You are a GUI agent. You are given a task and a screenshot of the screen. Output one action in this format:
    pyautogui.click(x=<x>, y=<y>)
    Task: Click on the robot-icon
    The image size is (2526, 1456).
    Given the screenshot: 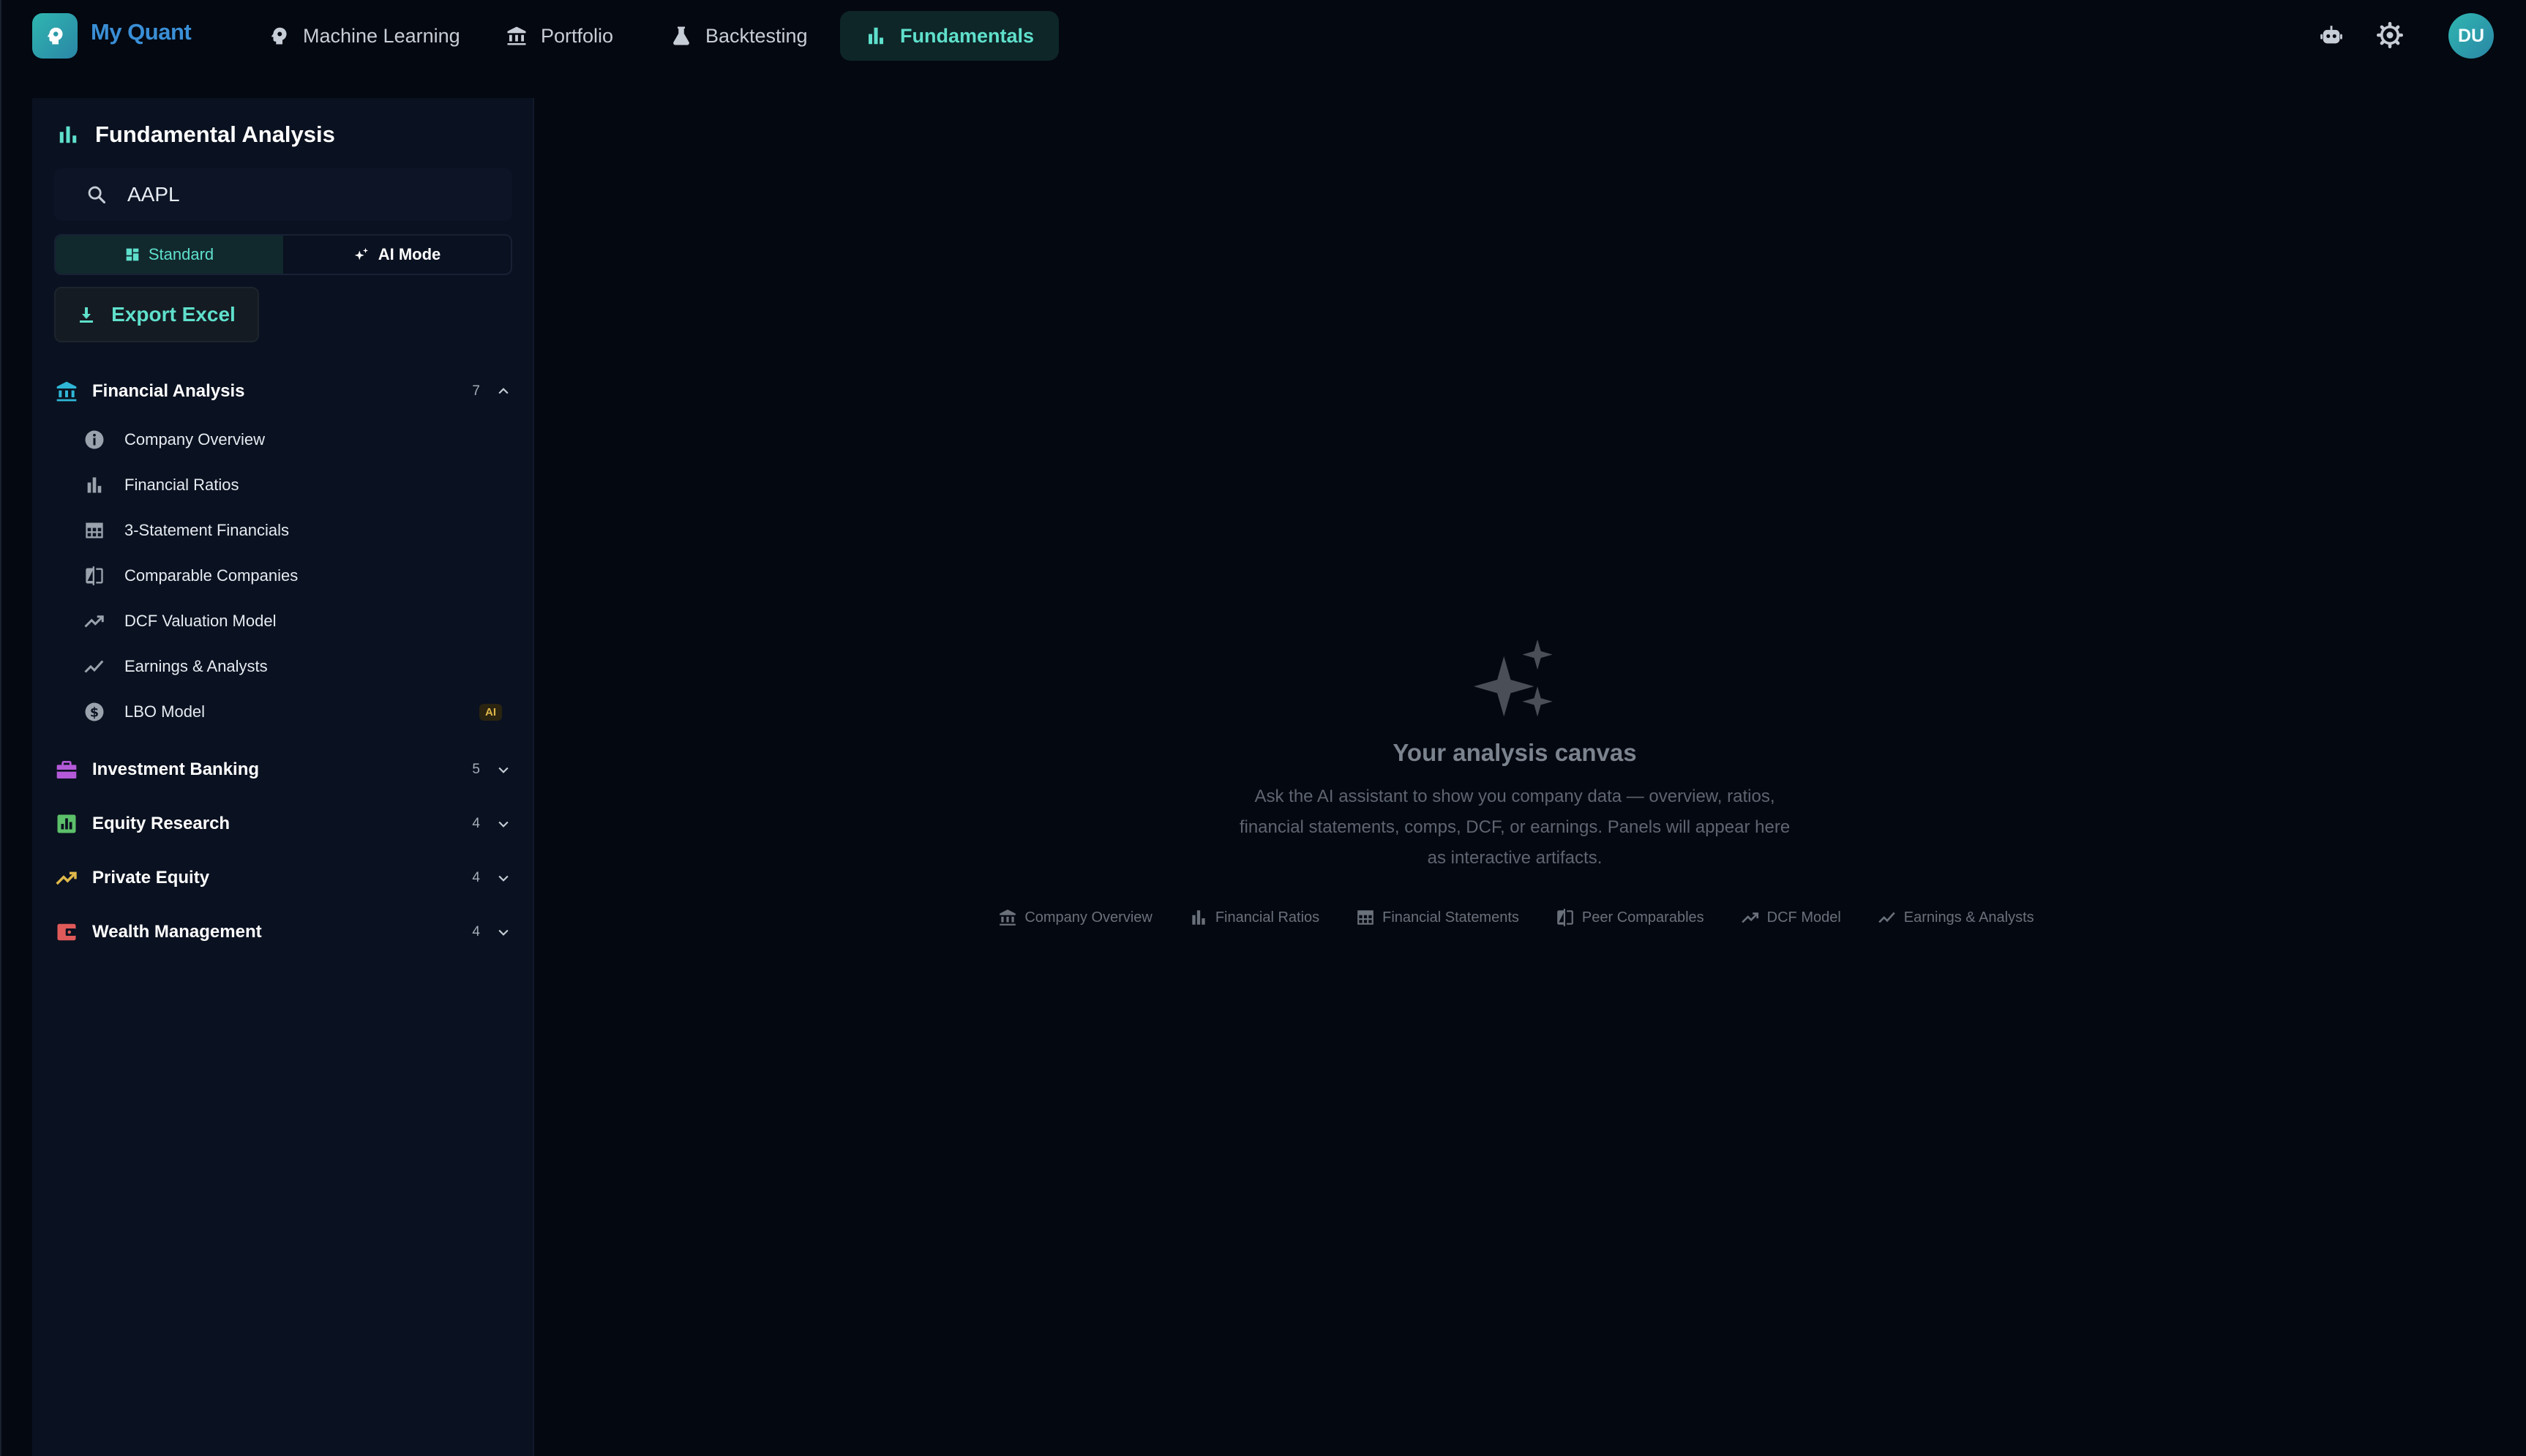 What is the action you would take?
    pyautogui.click(x=2331, y=35)
    